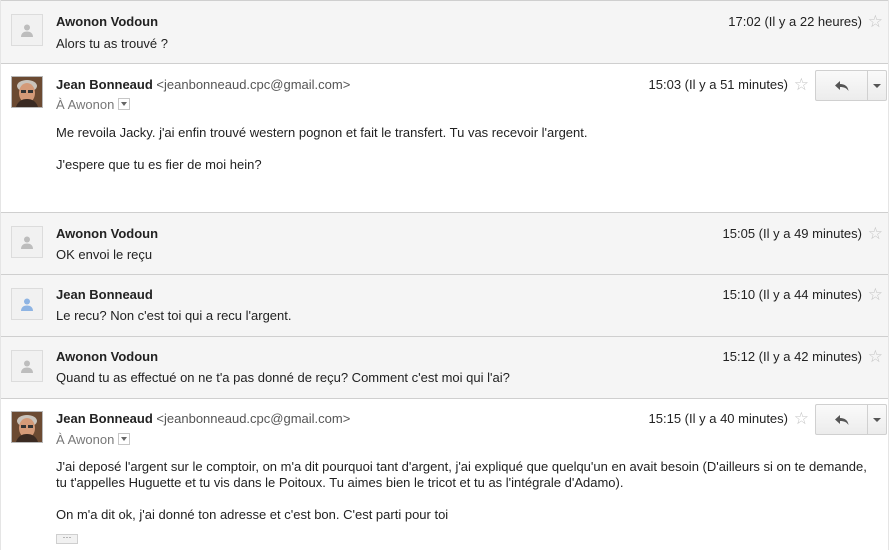 The height and width of the screenshot is (550, 889). What do you see at coordinates (792, 233) in the screenshot?
I see `message-time: 15:05 (Il y a 49 minutes)` at bounding box center [792, 233].